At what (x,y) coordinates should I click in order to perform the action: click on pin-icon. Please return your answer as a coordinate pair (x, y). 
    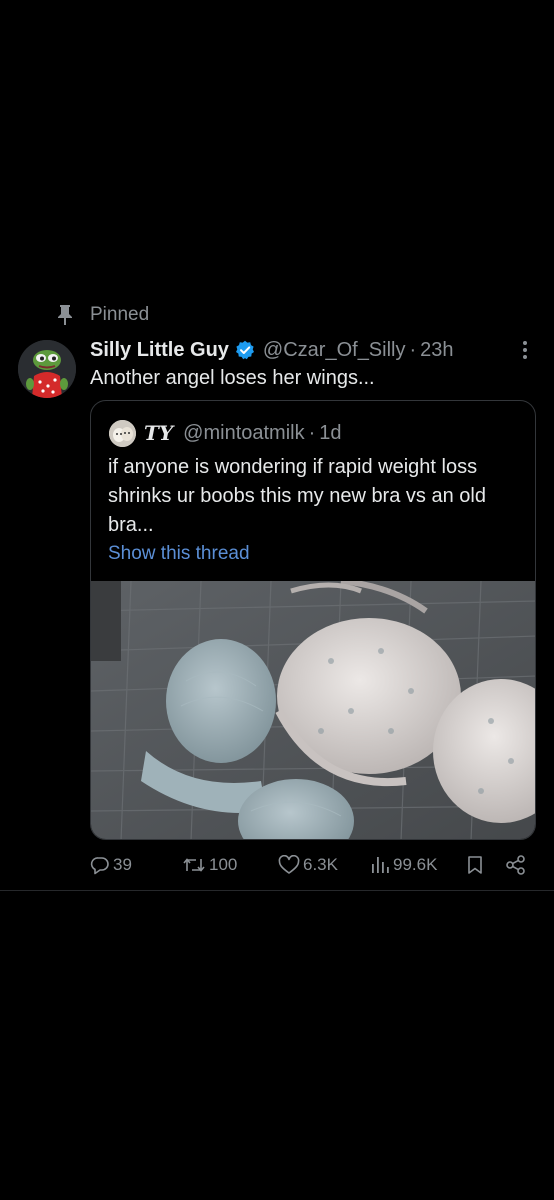
    Looking at the image, I should click on (65, 315).